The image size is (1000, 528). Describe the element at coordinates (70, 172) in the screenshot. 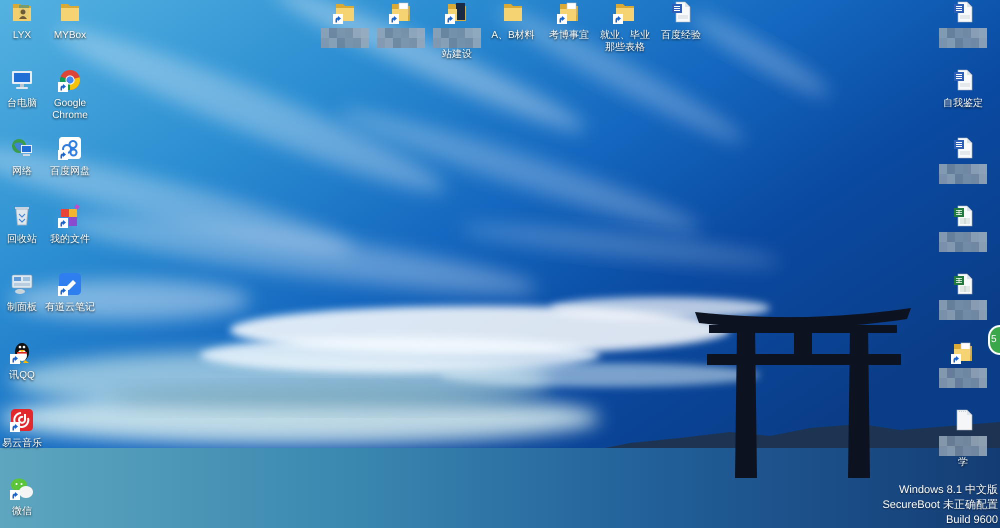

I see `desktop-icon-label: 百度网盘` at that location.